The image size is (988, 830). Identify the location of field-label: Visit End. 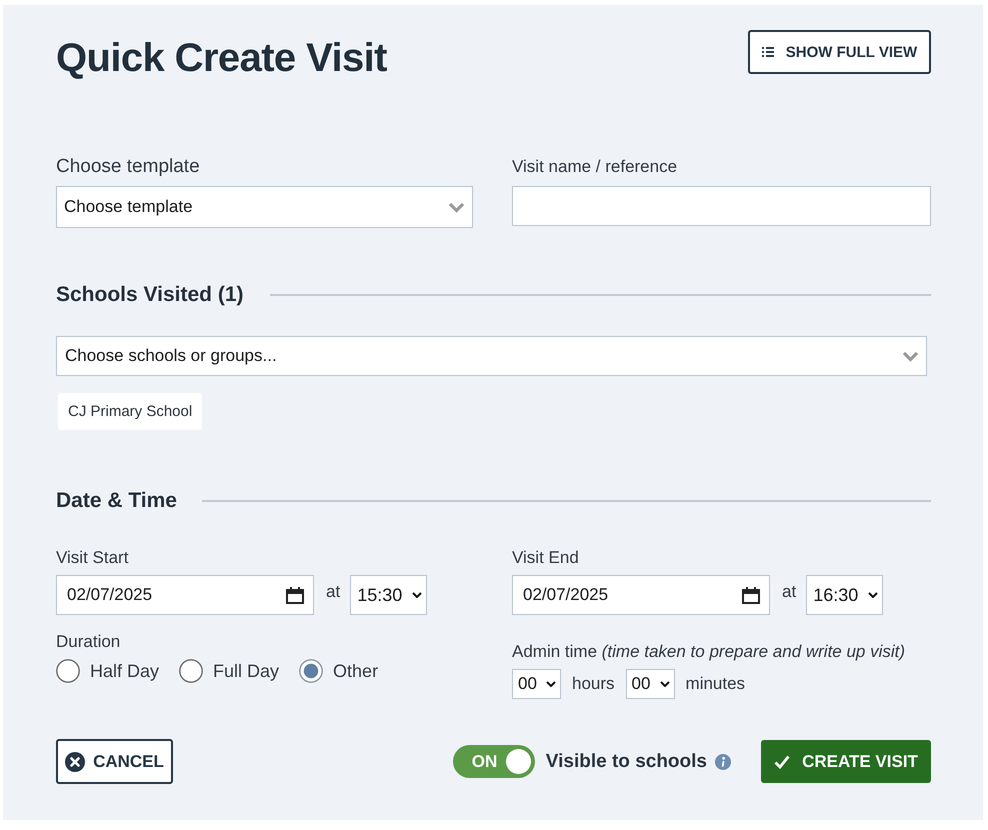
(545, 558).